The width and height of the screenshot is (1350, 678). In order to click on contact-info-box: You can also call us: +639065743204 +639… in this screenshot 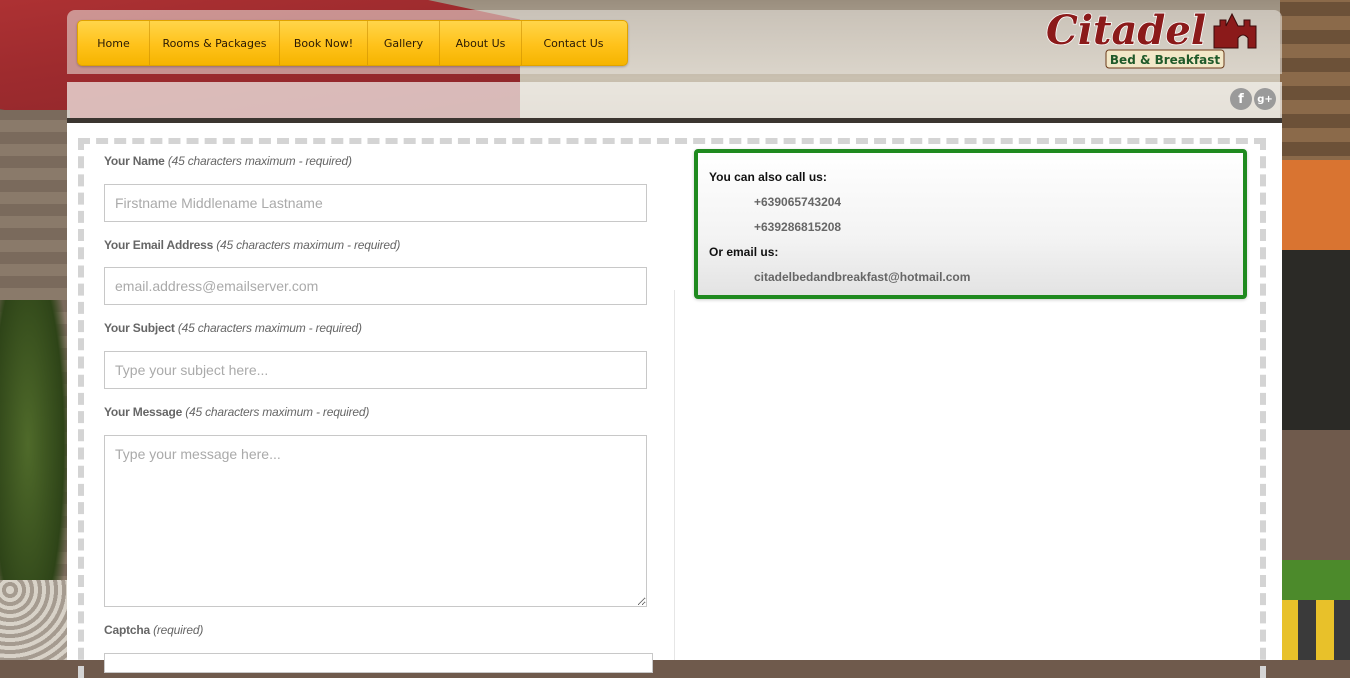, I will do `click(970, 224)`.